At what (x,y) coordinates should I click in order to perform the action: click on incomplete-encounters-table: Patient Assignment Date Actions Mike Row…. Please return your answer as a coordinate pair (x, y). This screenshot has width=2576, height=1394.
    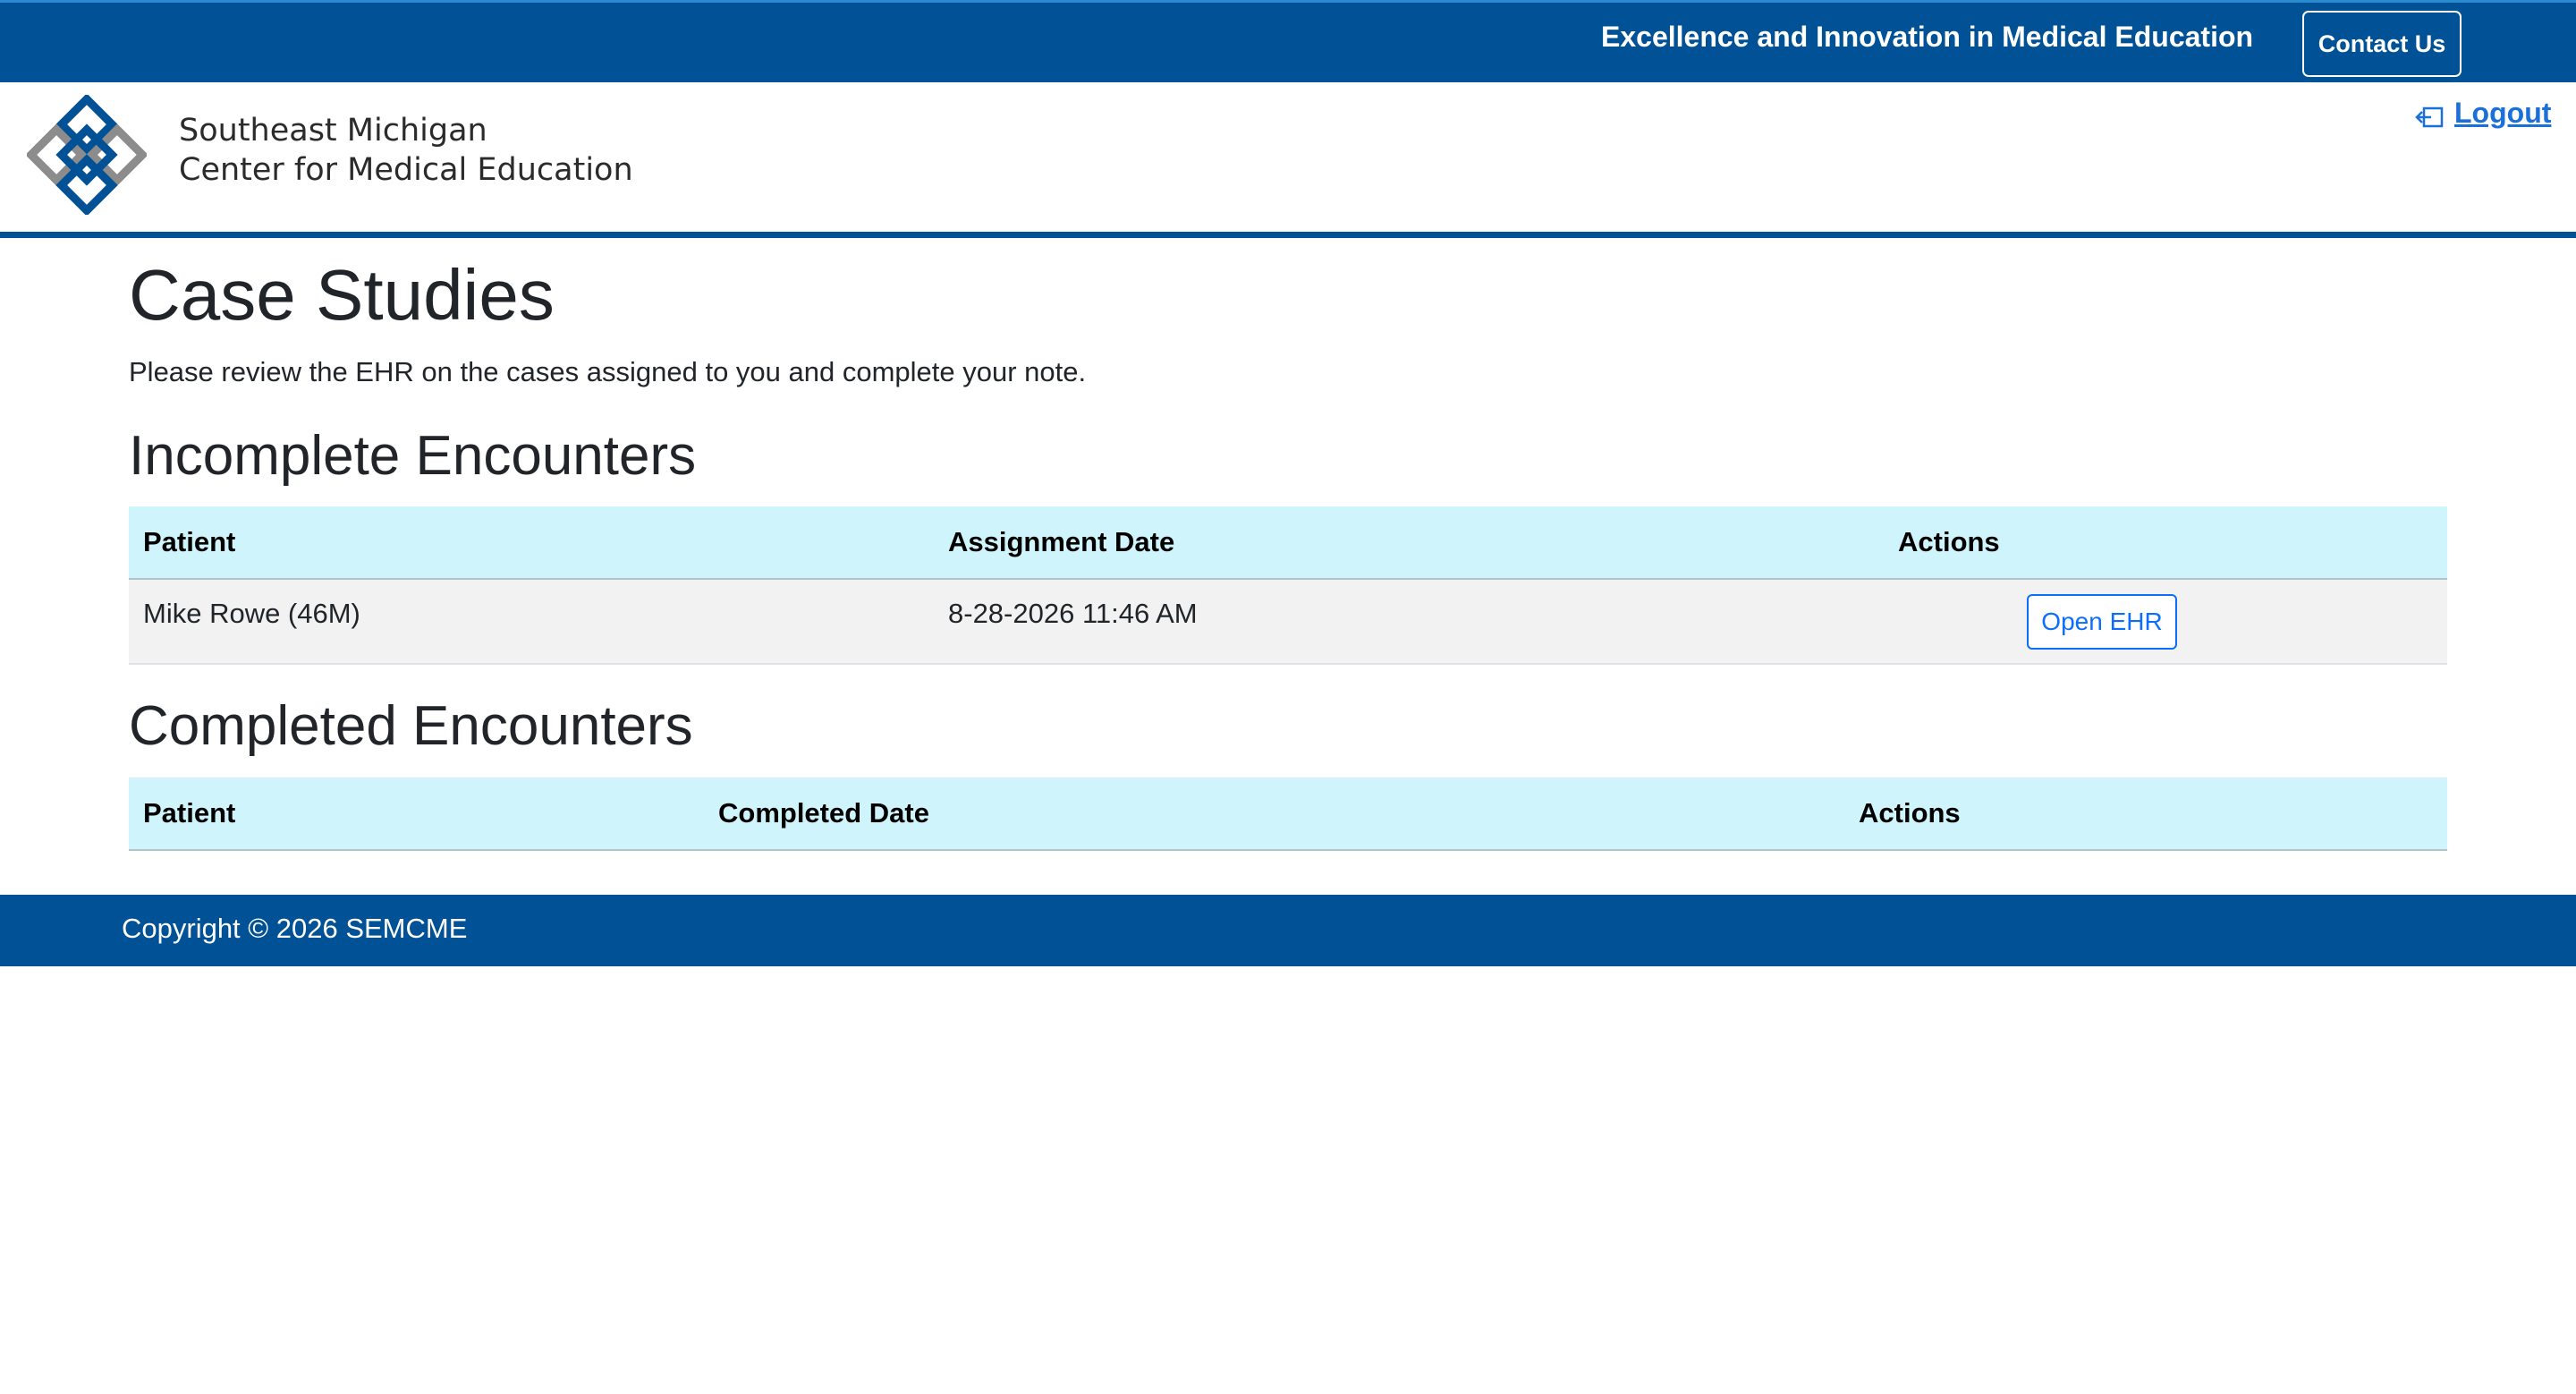
    Looking at the image, I should click on (1288, 585).